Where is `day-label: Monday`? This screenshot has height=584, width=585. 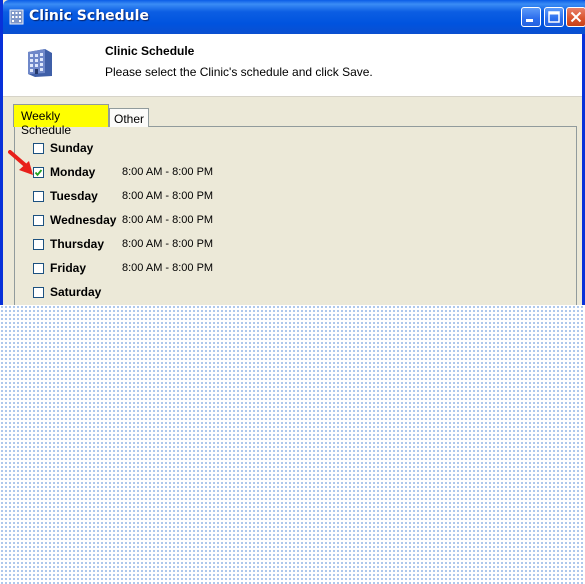 day-label: Monday is located at coordinates (73, 172).